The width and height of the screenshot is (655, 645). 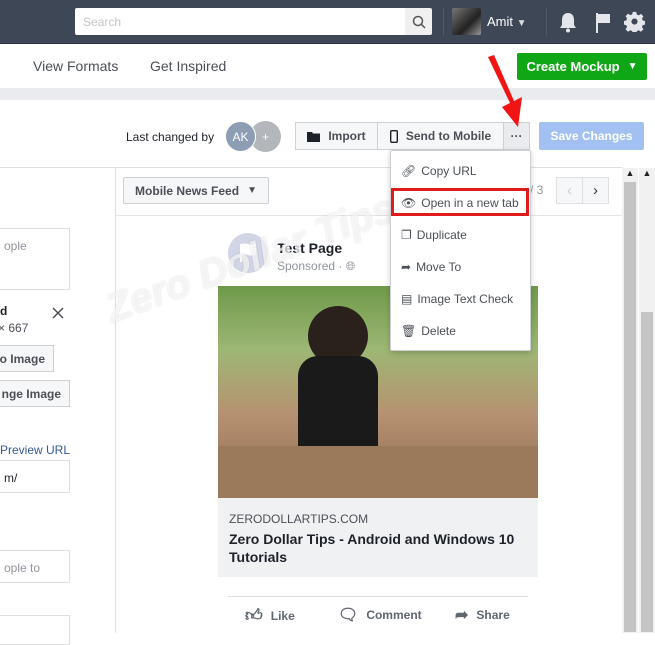 I want to click on search-icon, so click(x=419, y=22).